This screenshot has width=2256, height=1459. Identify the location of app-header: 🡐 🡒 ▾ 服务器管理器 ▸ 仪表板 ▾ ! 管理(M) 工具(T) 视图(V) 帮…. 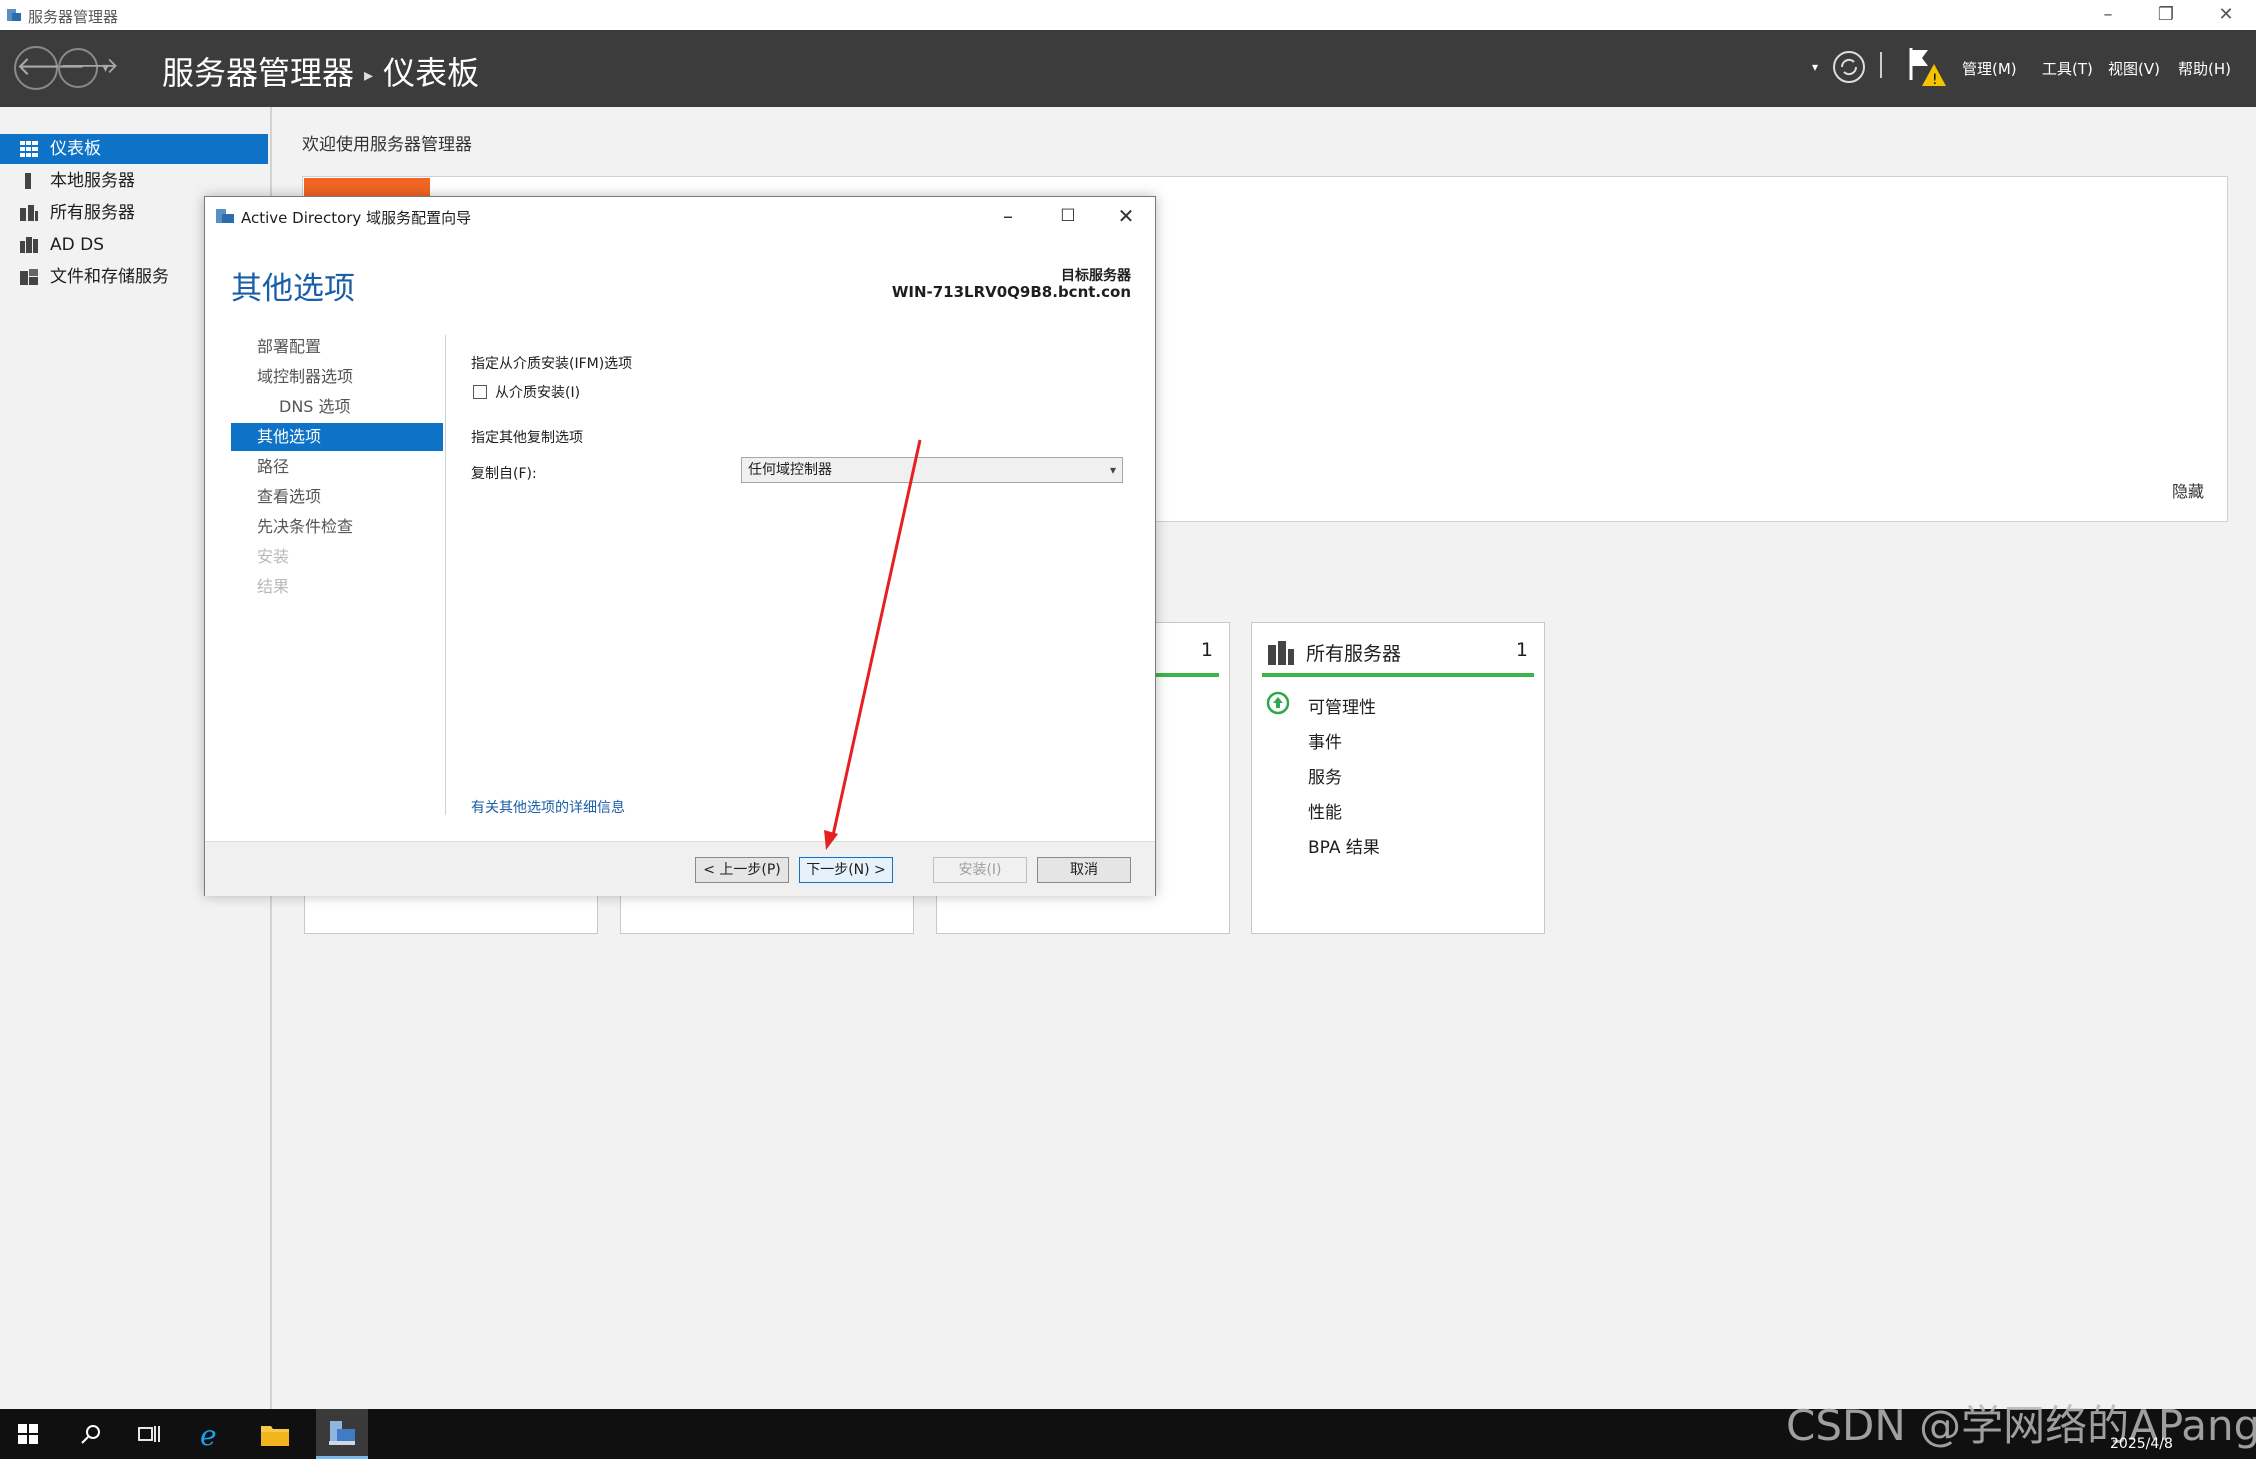
(1128, 68).